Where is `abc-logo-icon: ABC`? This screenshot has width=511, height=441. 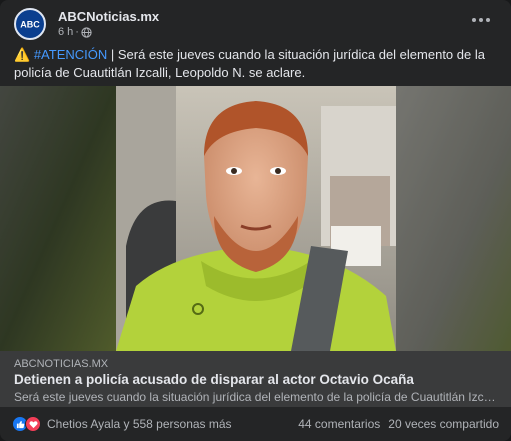 abc-logo-icon: ABC is located at coordinates (30, 24).